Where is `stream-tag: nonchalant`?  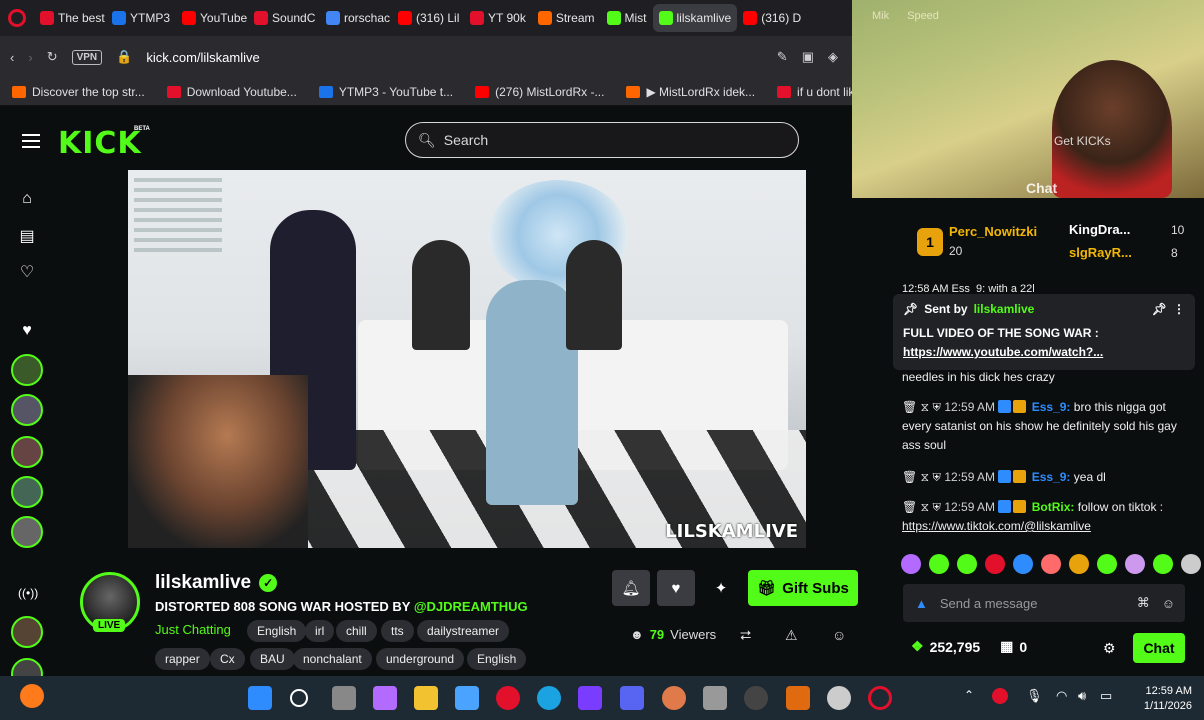
stream-tag: nonchalant is located at coordinates (332, 659).